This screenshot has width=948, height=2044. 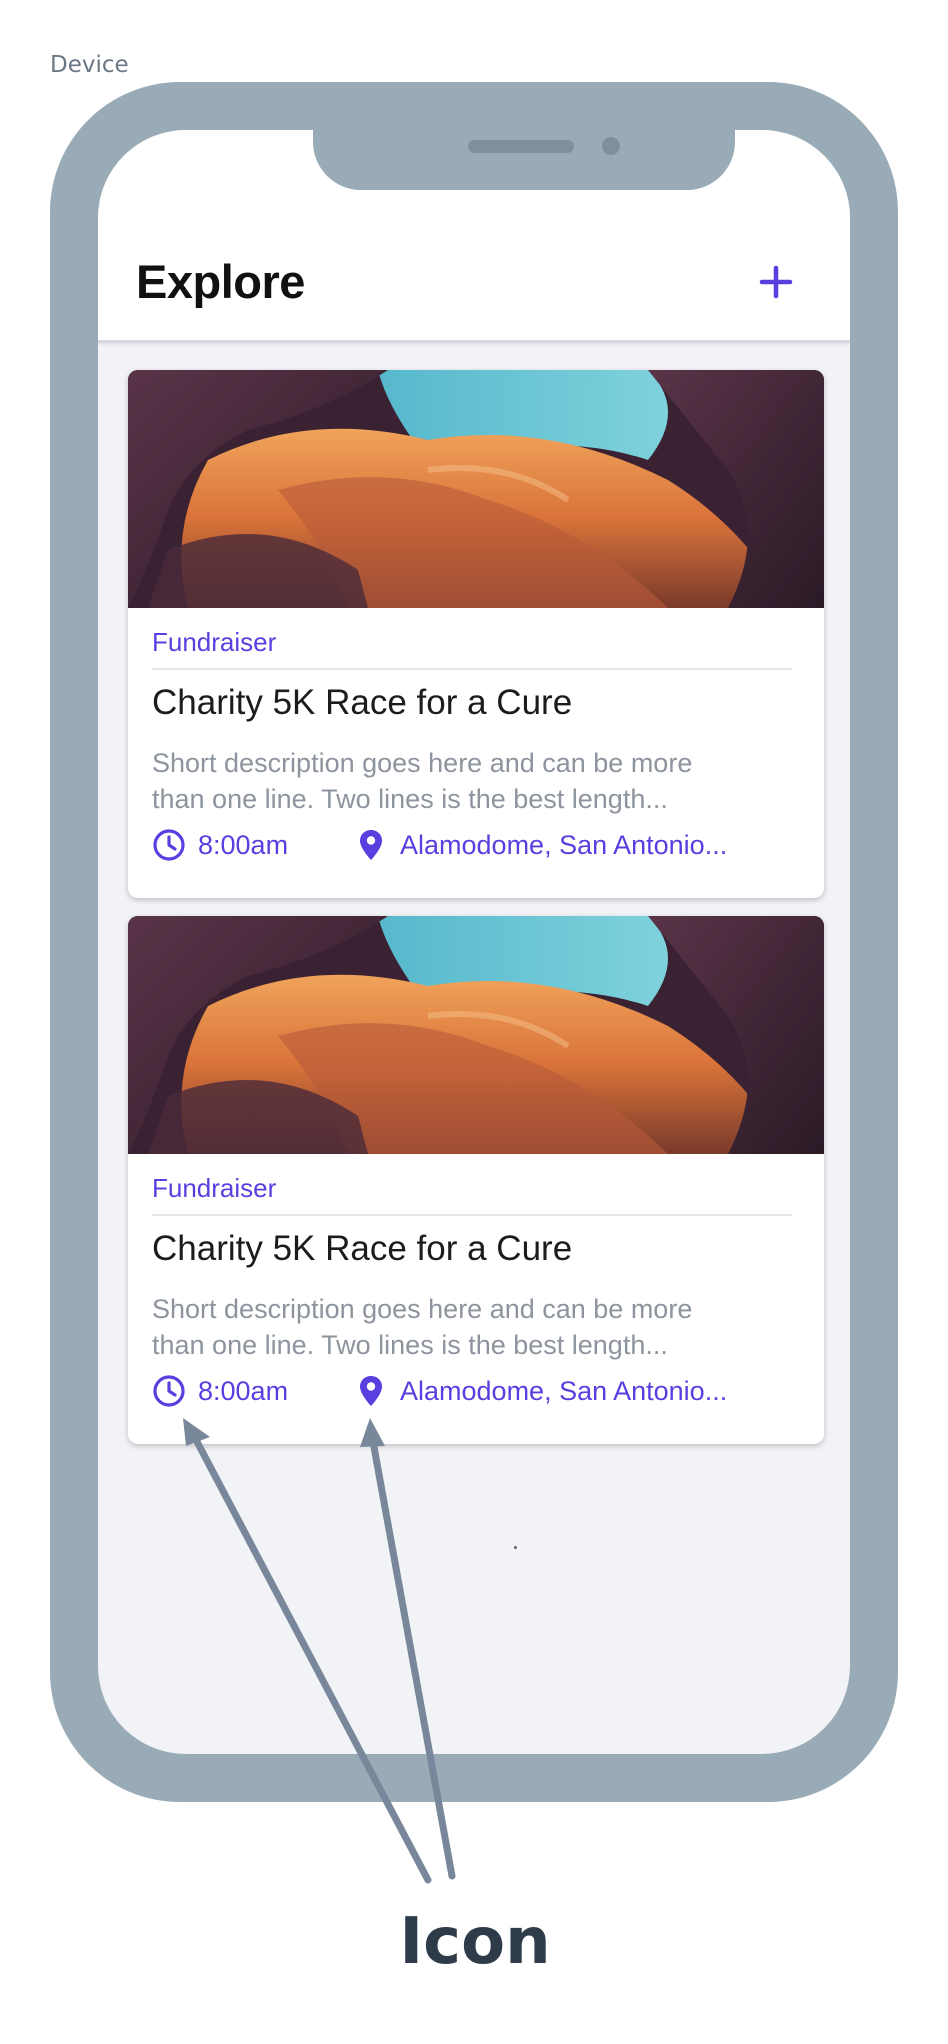 What do you see at coordinates (89, 65) in the screenshot?
I see `device-label: Device` at bounding box center [89, 65].